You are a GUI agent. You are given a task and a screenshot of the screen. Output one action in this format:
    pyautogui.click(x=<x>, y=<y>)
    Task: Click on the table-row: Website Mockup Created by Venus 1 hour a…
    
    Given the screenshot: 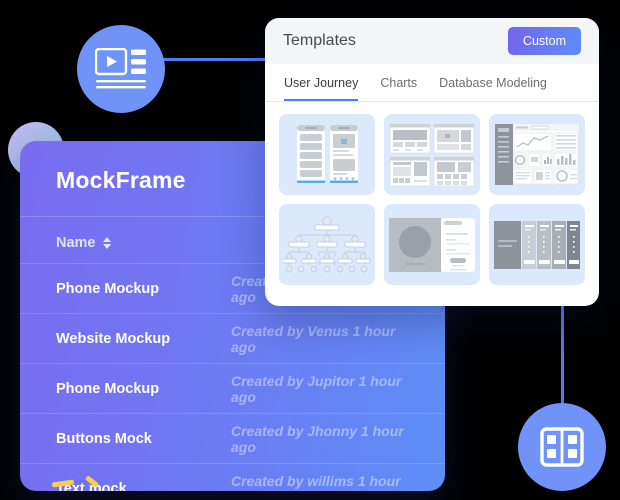 What is the action you would take?
    pyautogui.click(x=232, y=338)
    